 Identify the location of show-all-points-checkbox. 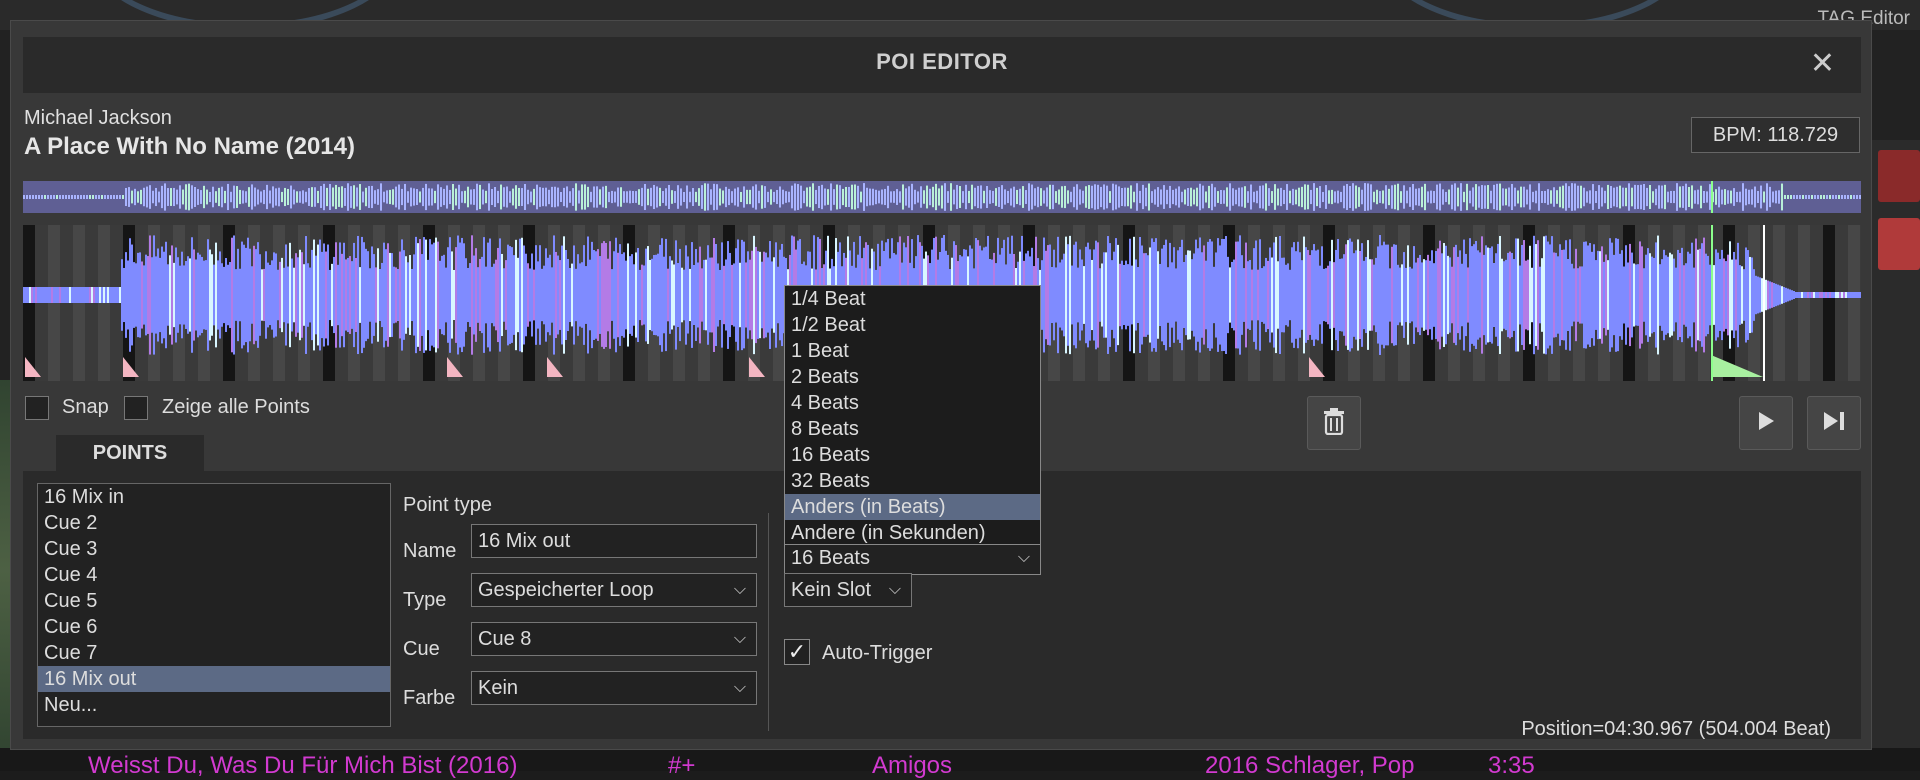
(136, 408).